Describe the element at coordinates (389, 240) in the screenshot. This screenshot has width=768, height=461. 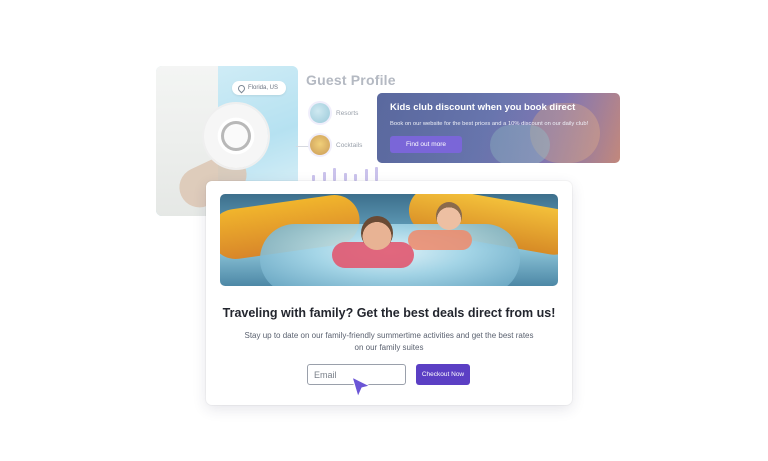
I see `hero-image` at that location.